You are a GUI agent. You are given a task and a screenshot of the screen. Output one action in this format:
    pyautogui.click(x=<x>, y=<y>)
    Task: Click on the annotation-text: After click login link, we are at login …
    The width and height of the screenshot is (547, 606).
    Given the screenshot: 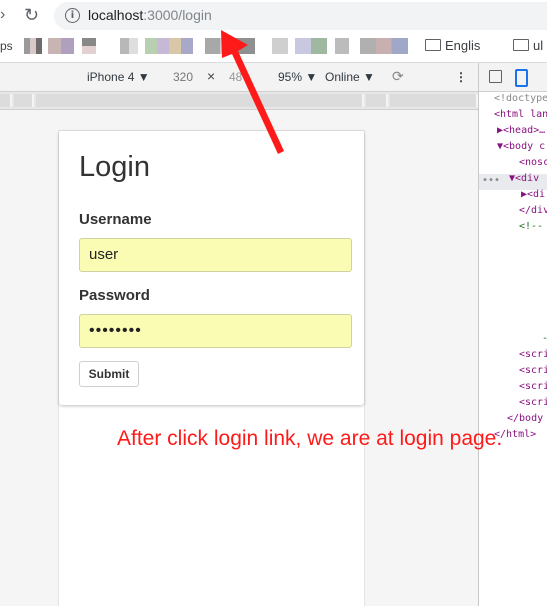 What is the action you would take?
    pyautogui.click(x=310, y=438)
    